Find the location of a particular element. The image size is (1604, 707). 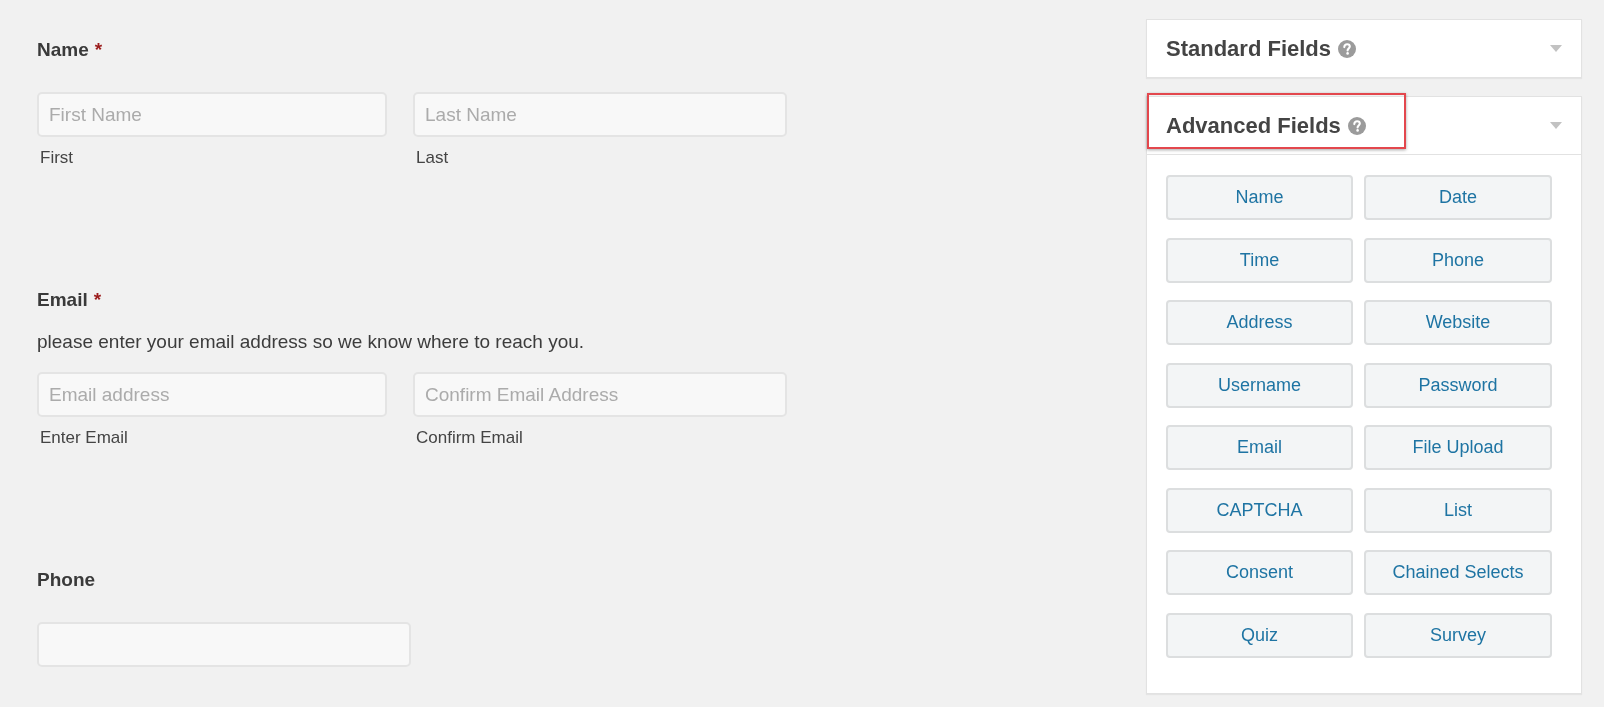

field-label: Phone is located at coordinates (66, 580).